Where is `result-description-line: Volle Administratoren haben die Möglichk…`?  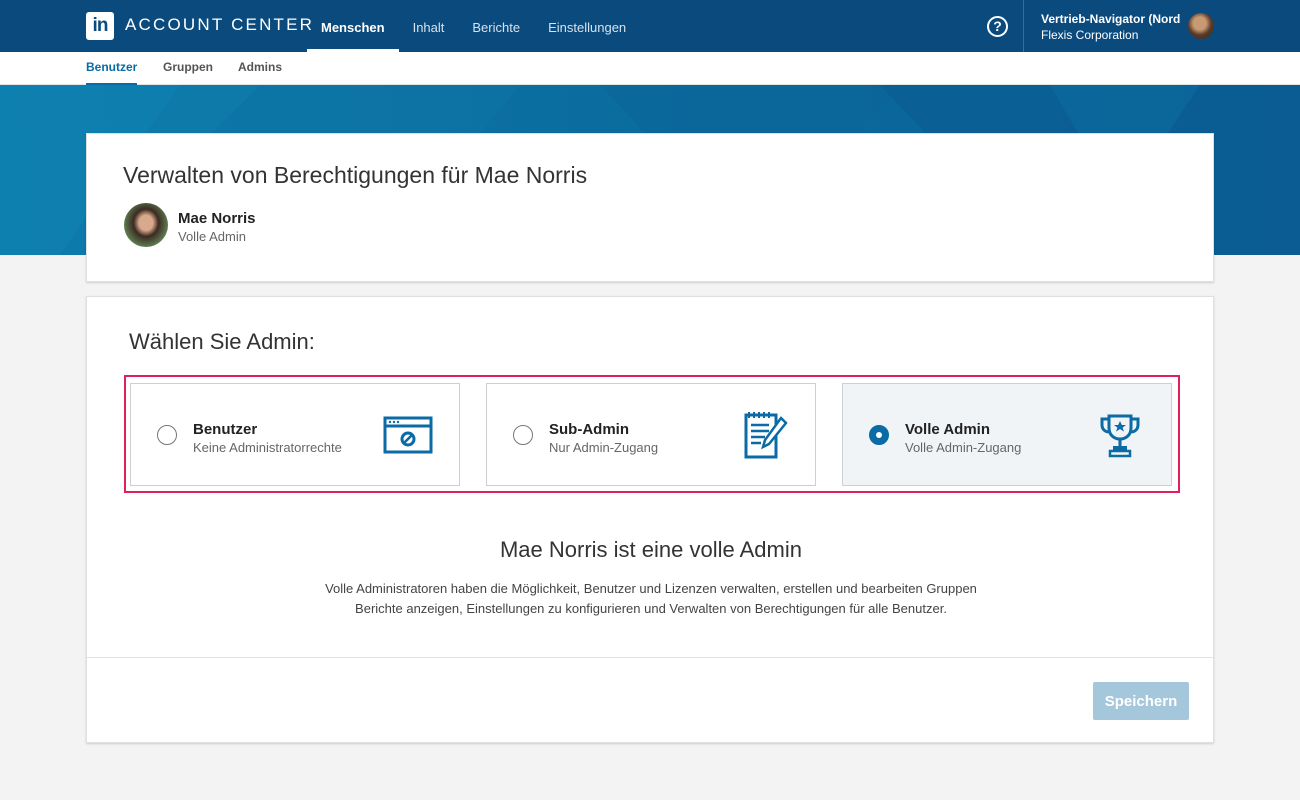 result-description-line: Volle Administratoren haben die Möglichk… is located at coordinates (651, 588).